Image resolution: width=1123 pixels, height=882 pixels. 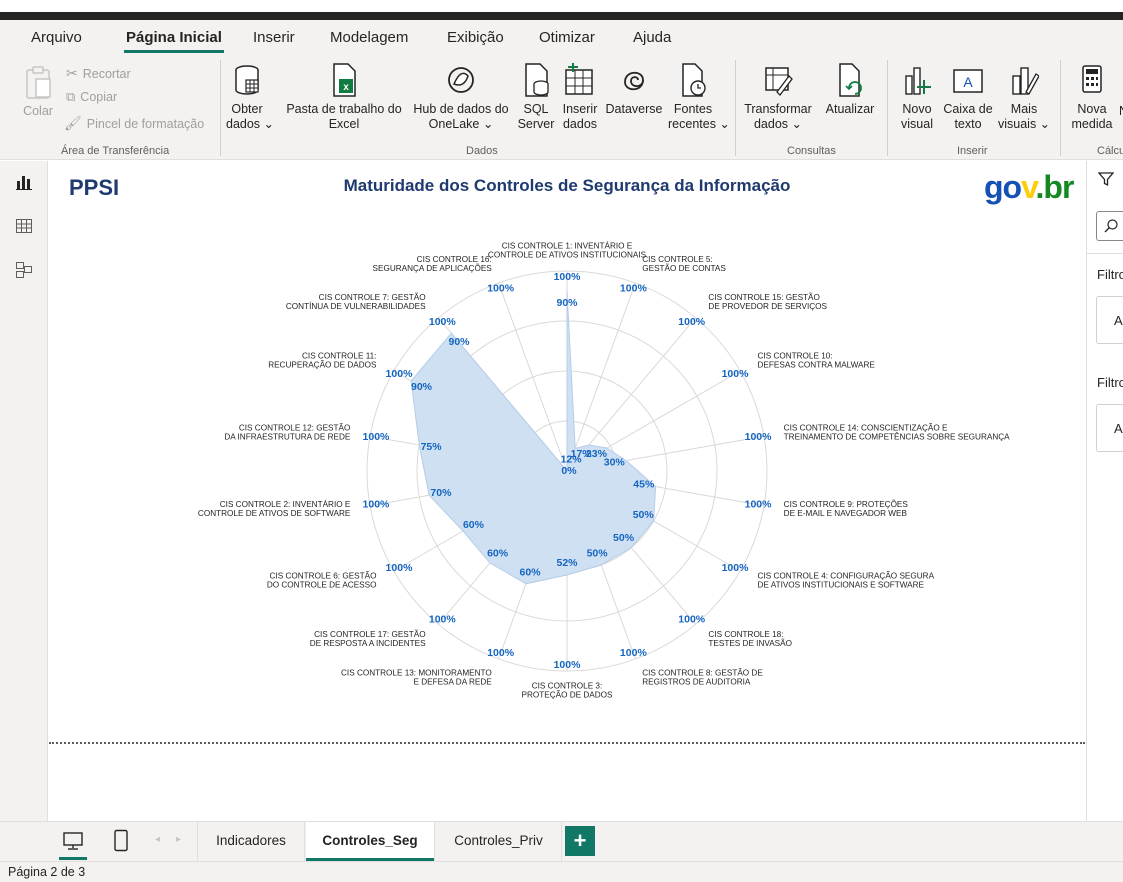 I want to click on page-tab-controles-seg: Controles_Seg, so click(x=370, y=841).